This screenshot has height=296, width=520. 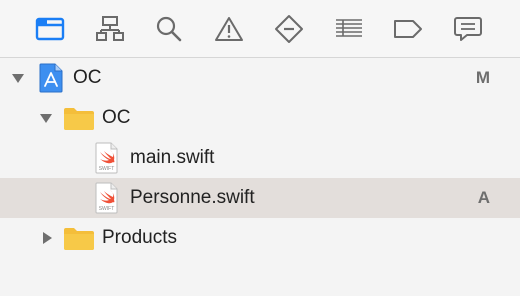 I want to click on tree-row-project: OC M, so click(x=260, y=78).